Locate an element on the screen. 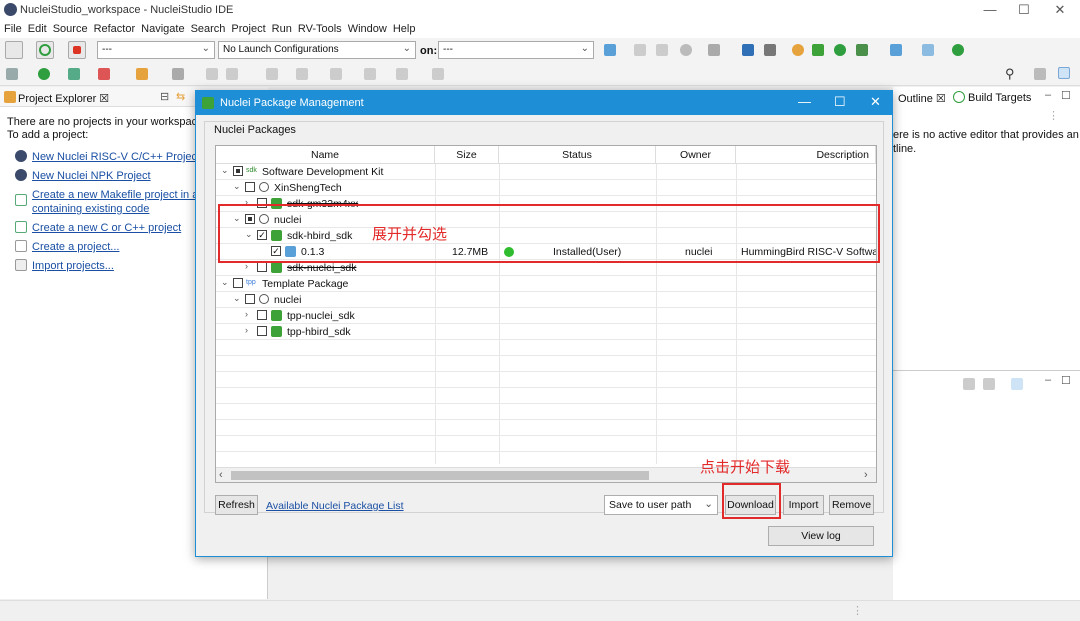  external-tools-icon is located at coordinates (958, 50).